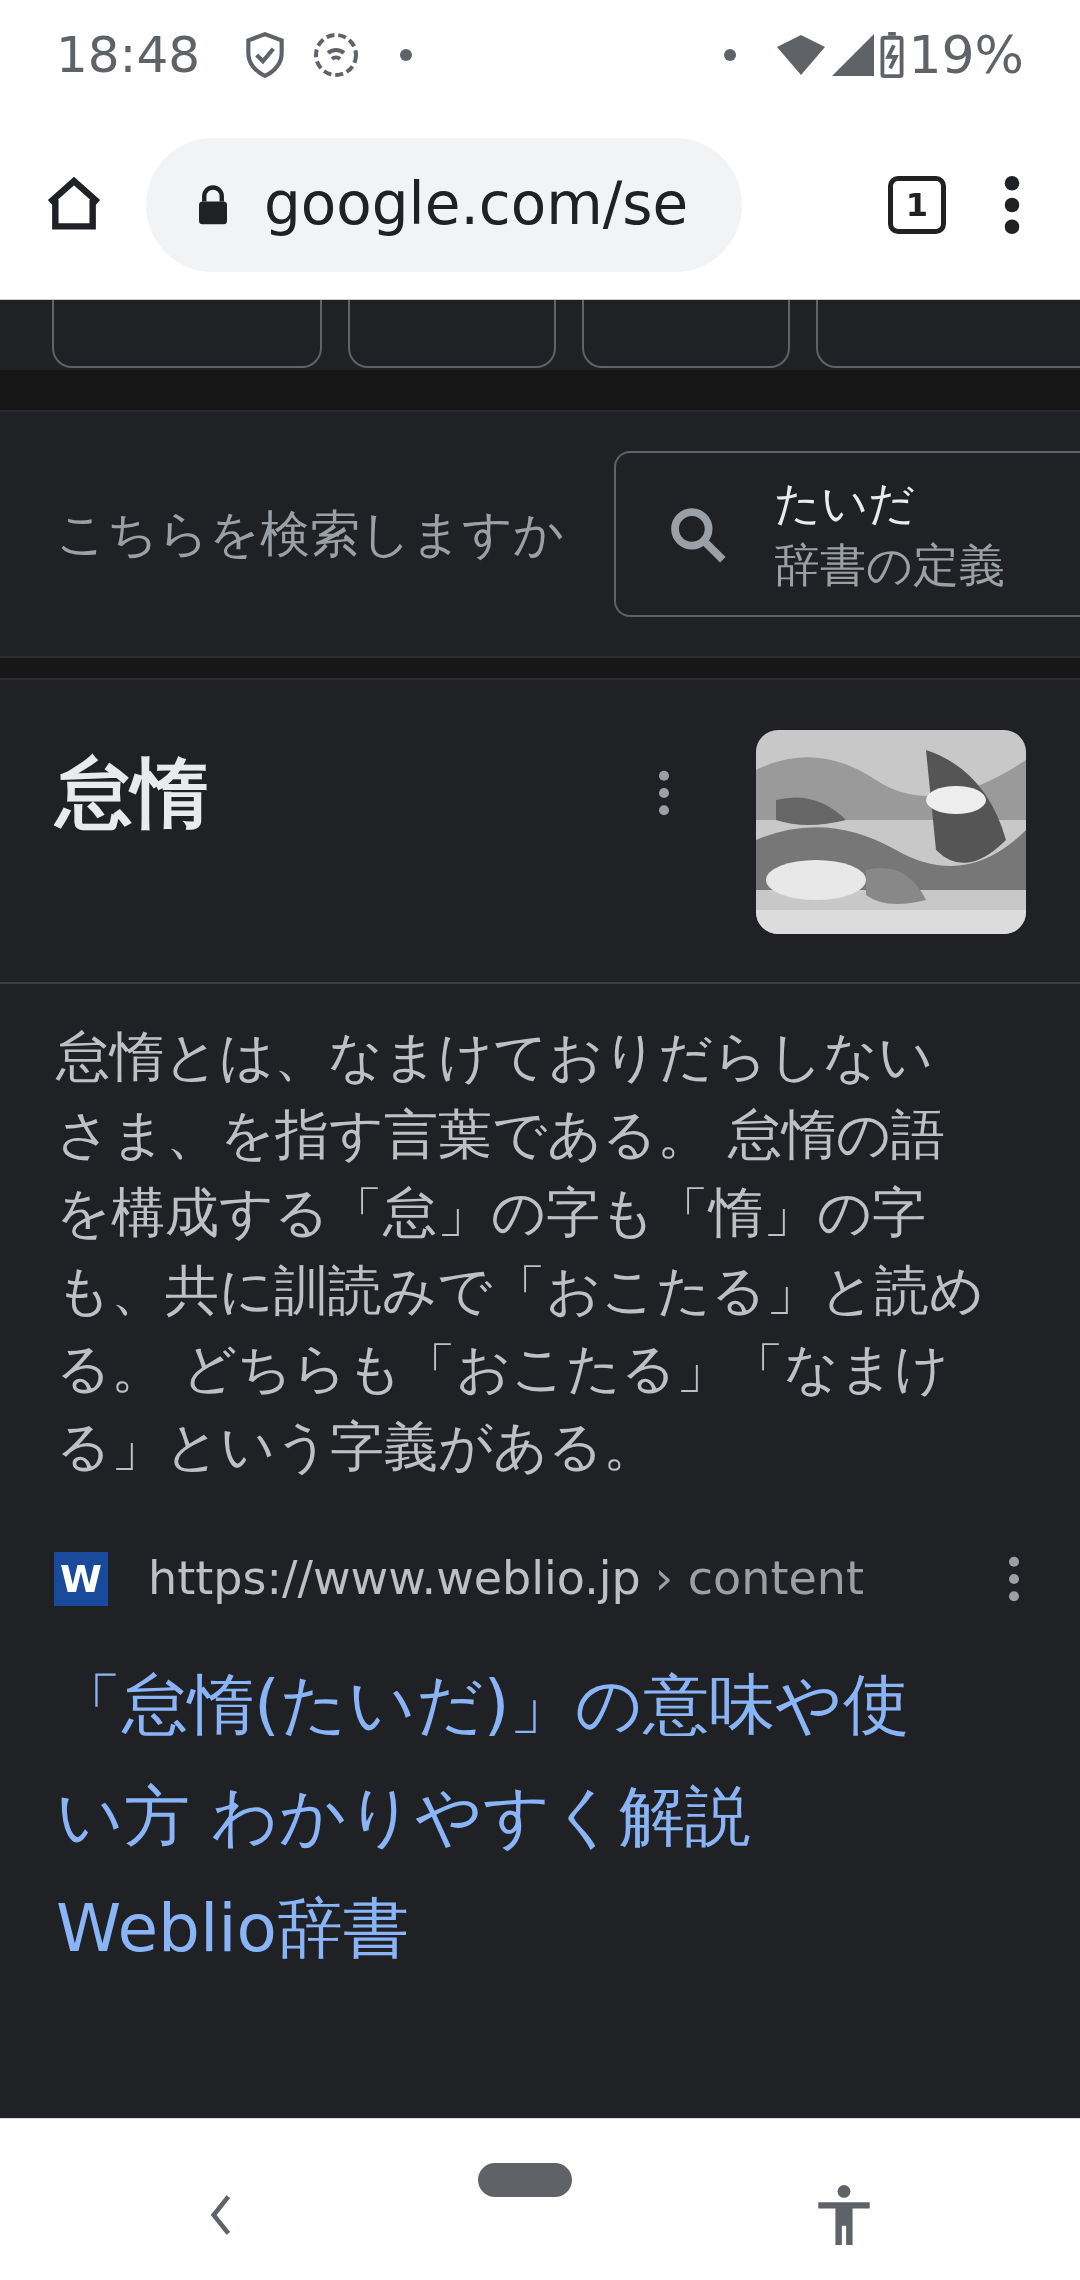 This screenshot has width=1080, height=2280. Describe the element at coordinates (336, 55) in the screenshot. I see `hotspot-icon` at that location.